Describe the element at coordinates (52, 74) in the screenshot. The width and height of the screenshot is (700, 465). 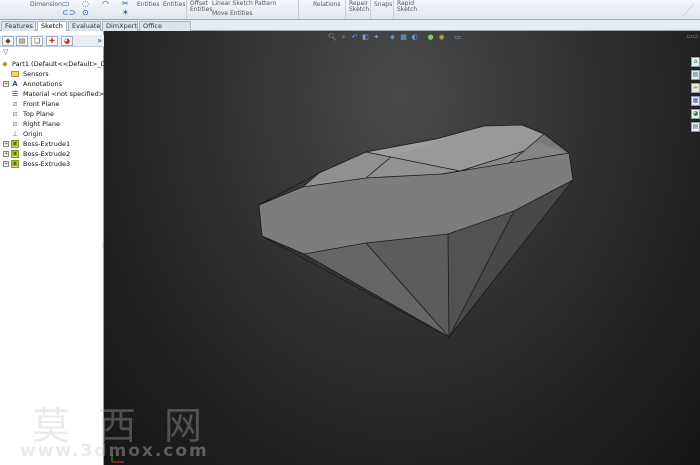
I see `tree-item-sensors: Sensors` at that location.